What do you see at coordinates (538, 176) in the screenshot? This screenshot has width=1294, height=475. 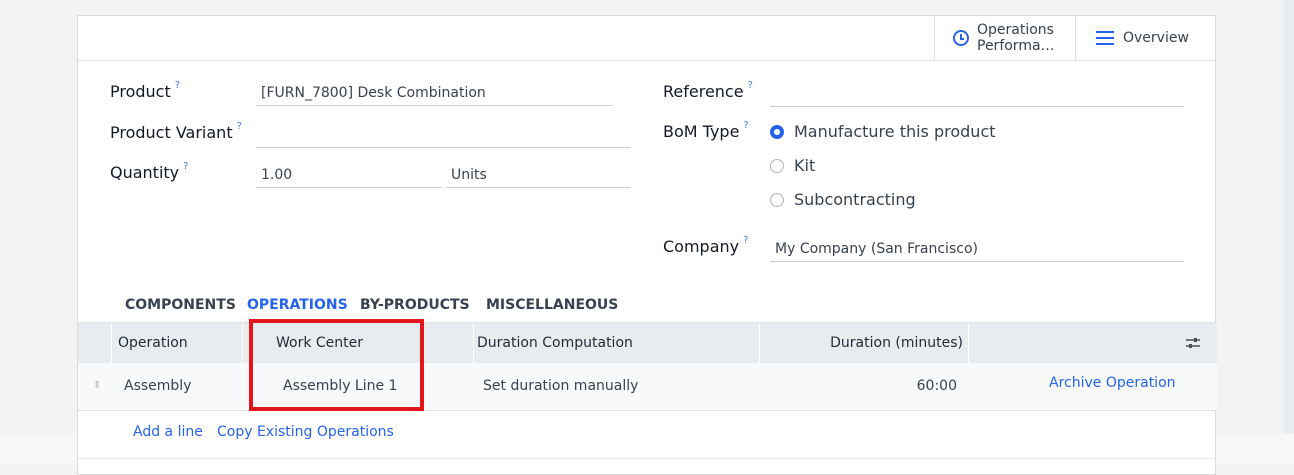 I see `uom-field: Units` at bounding box center [538, 176].